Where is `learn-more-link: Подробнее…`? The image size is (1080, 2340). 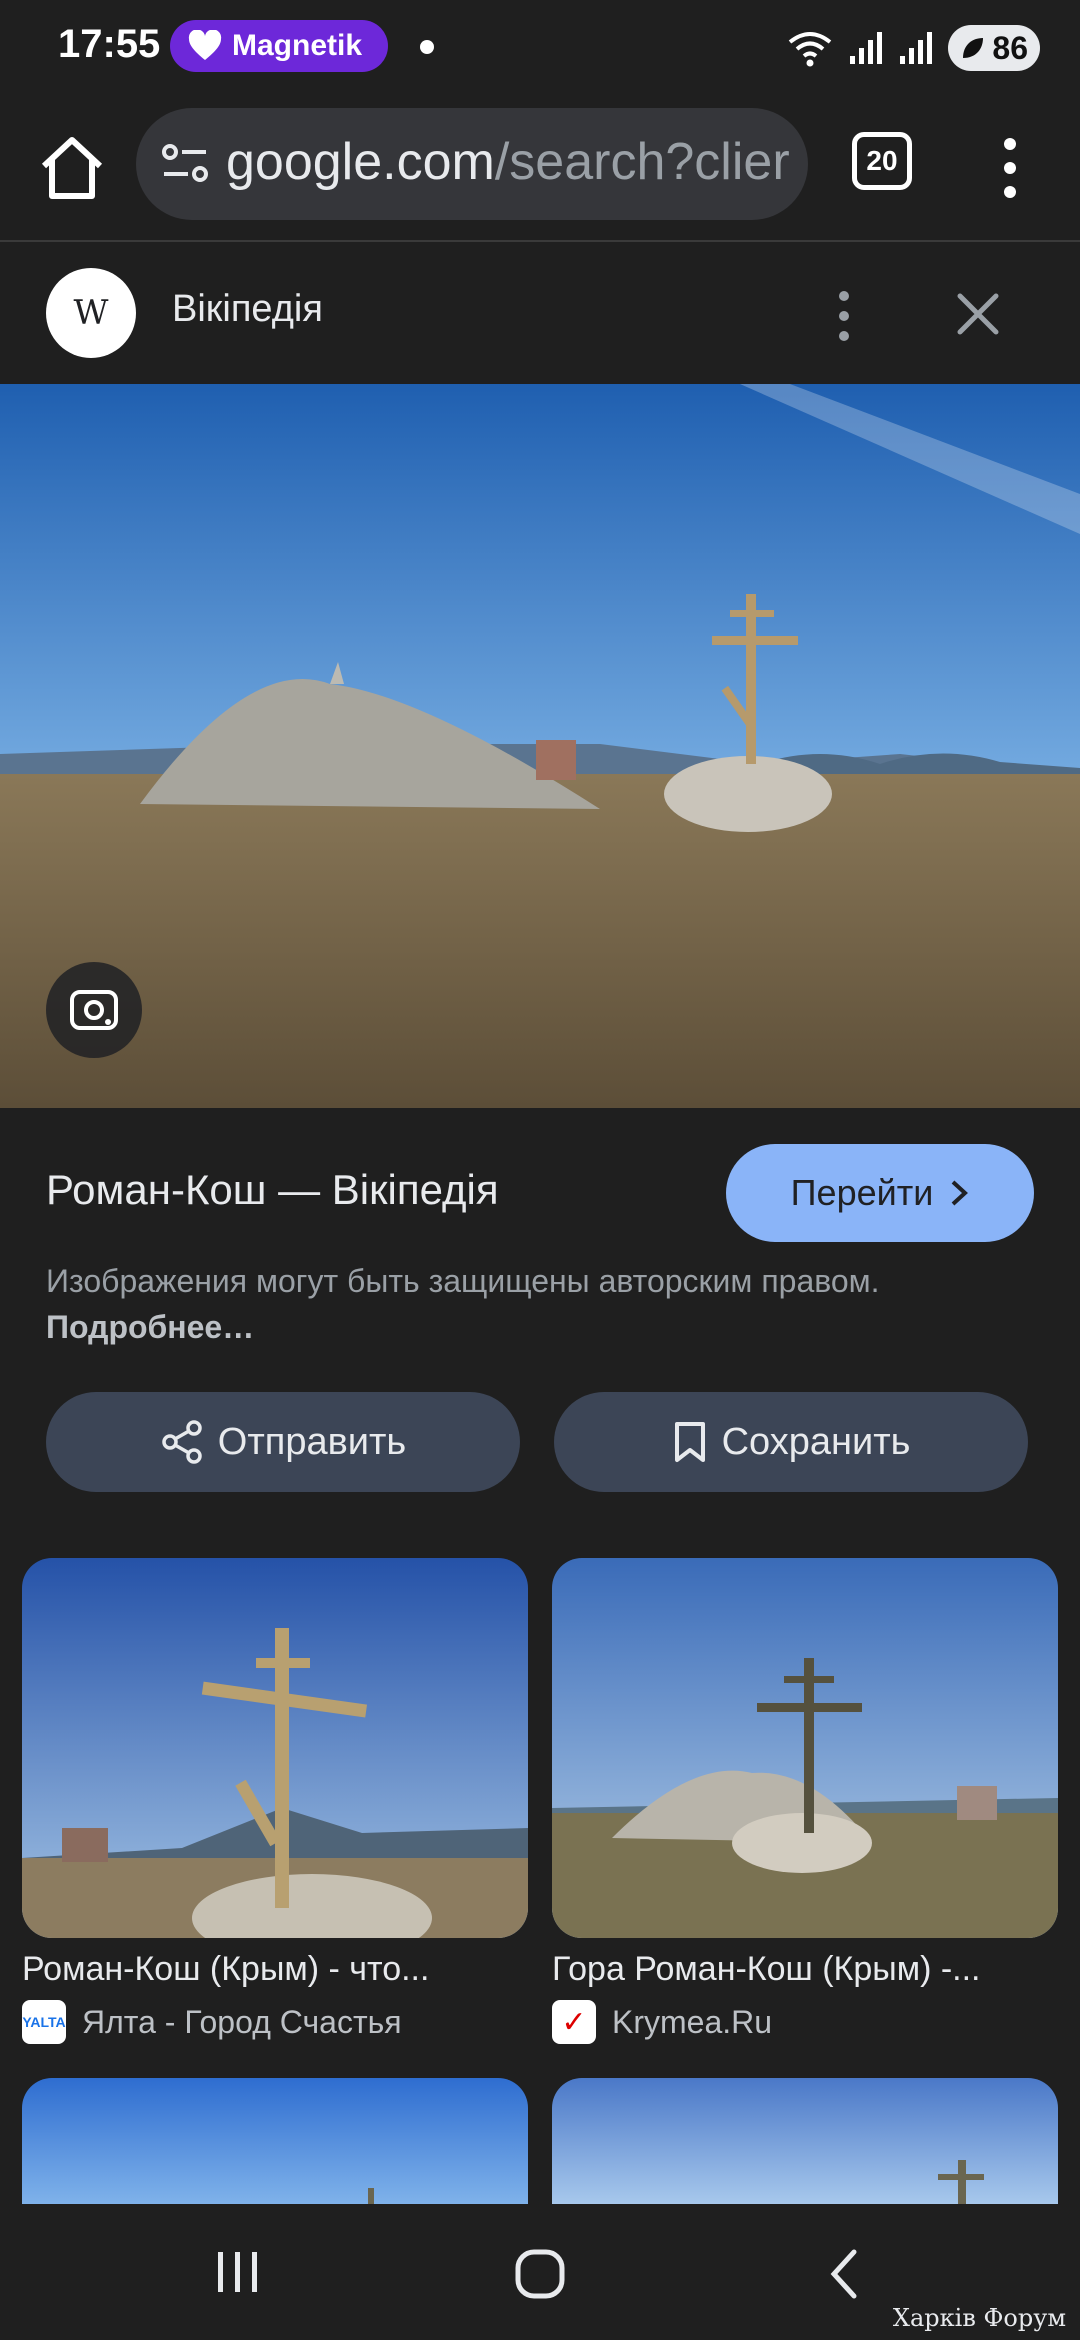 learn-more-link: Подробнее… is located at coordinates (150, 1327).